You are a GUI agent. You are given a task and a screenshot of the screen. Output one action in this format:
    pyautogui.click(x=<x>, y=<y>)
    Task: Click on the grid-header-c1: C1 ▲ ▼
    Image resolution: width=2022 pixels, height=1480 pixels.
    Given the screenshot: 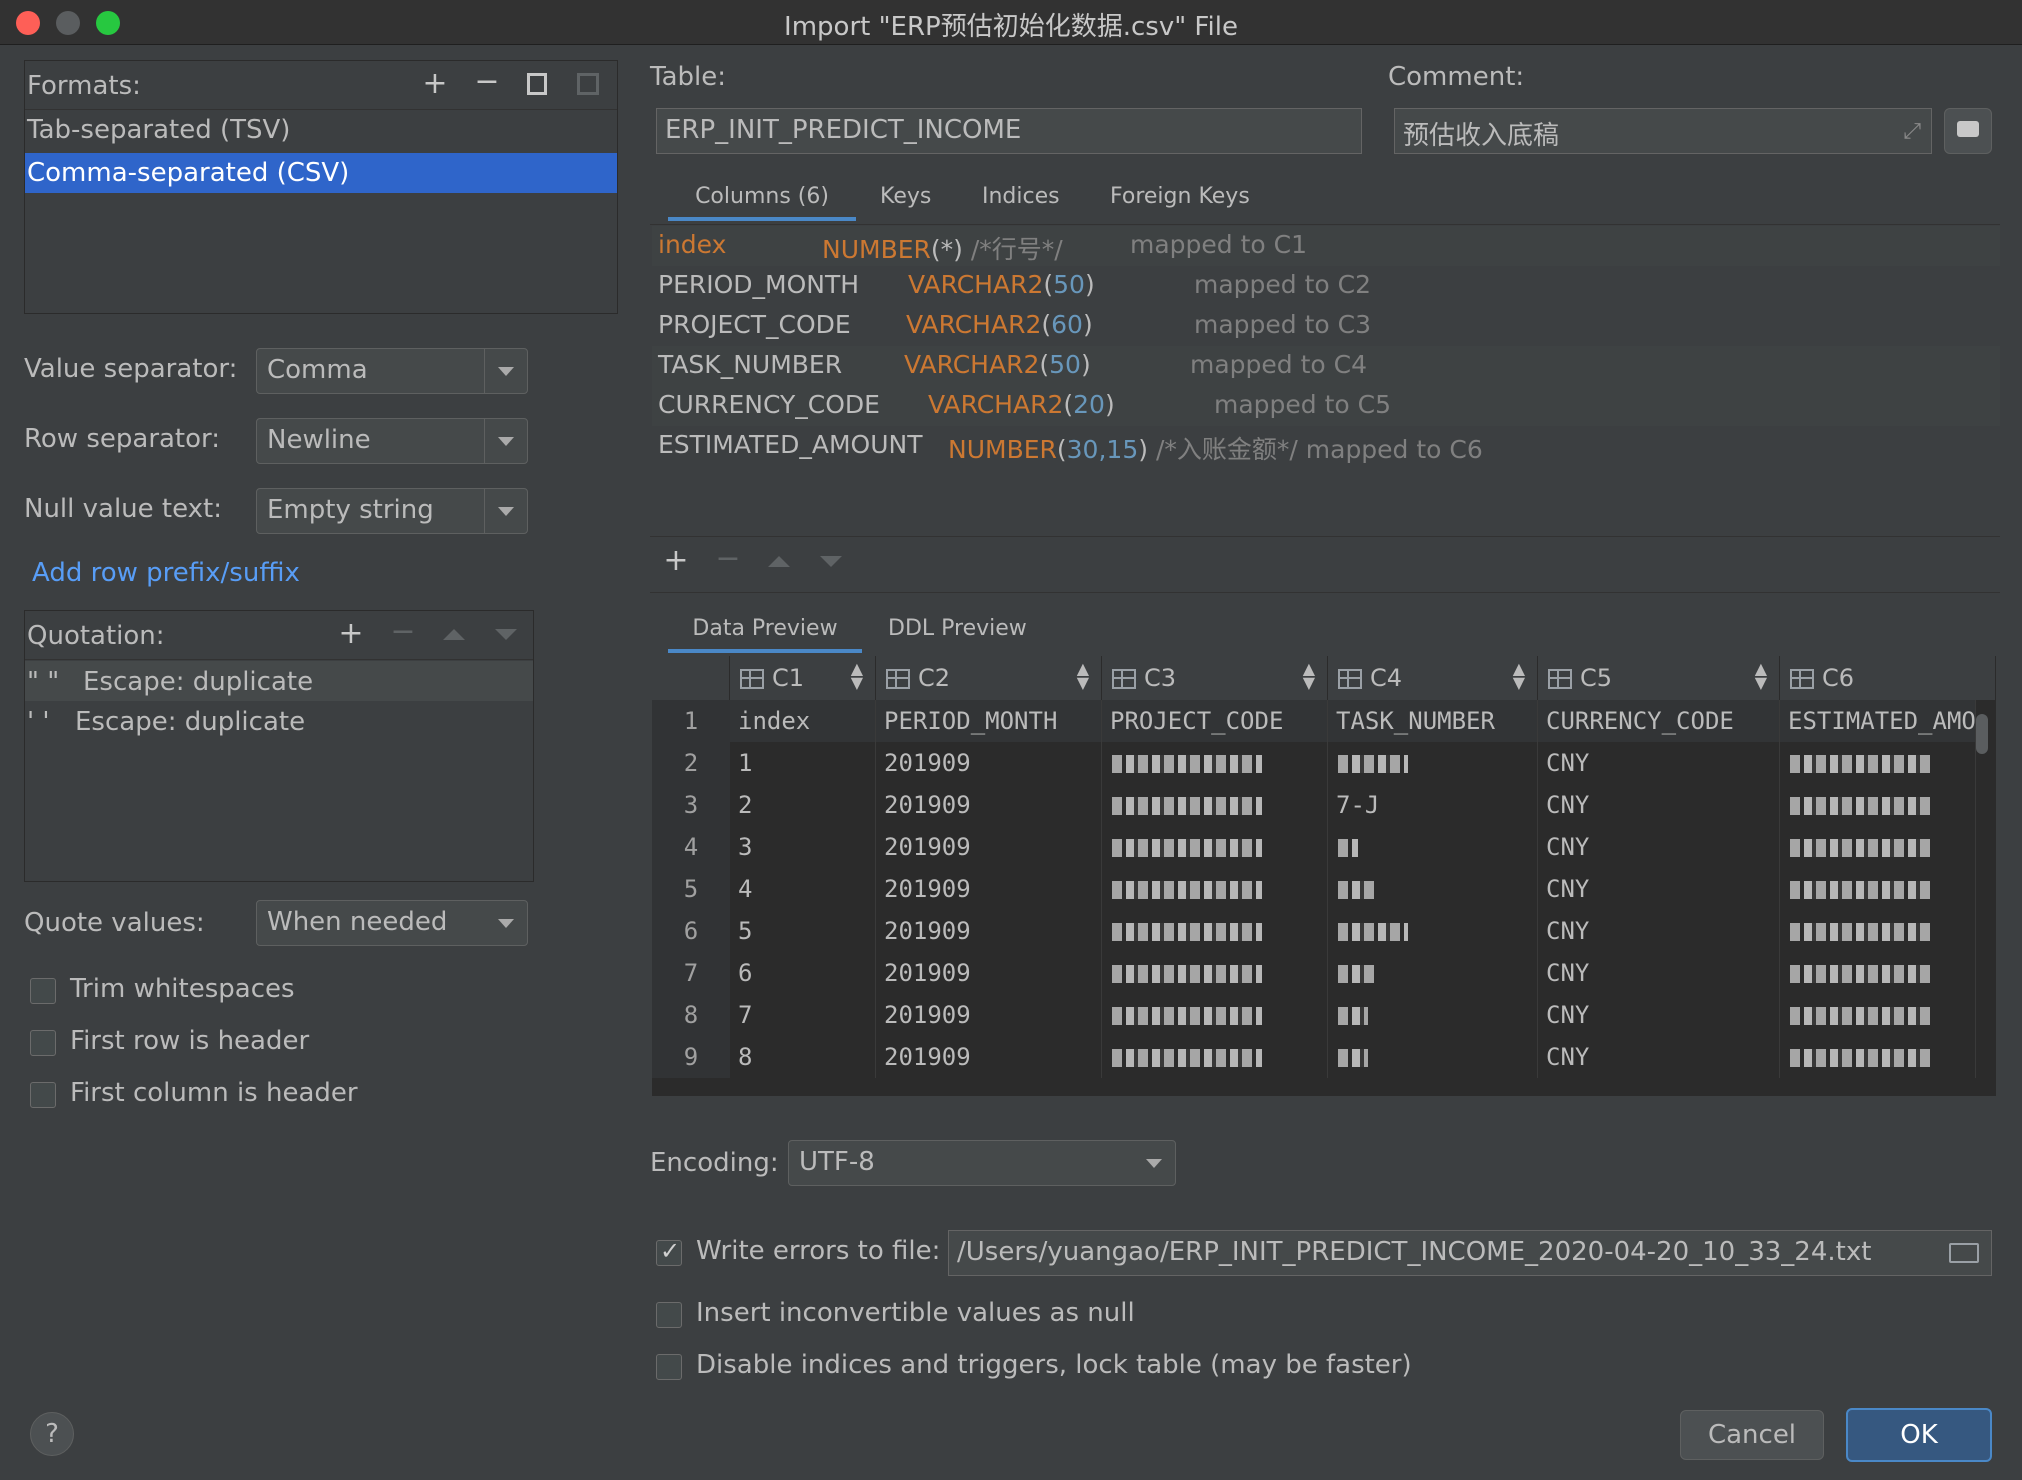 What is the action you would take?
    pyautogui.click(x=803, y=678)
    